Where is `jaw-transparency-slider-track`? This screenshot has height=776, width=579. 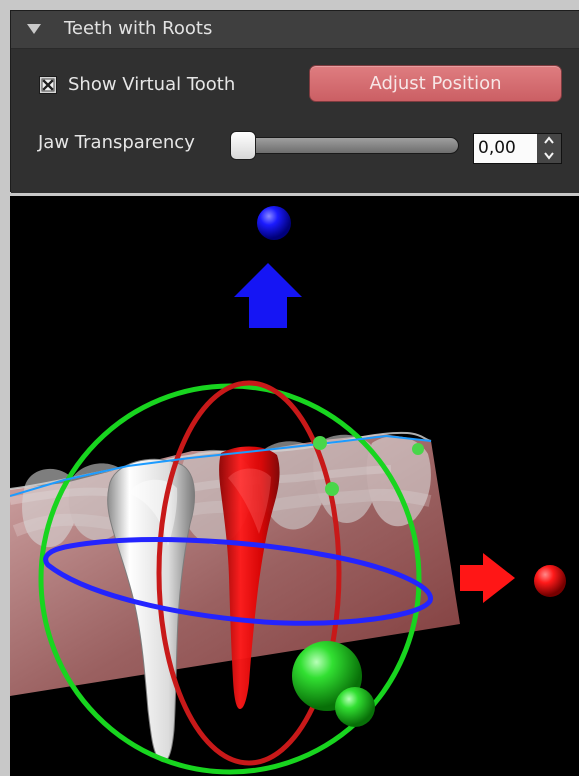 jaw-transparency-slider-track is located at coordinates (345, 145).